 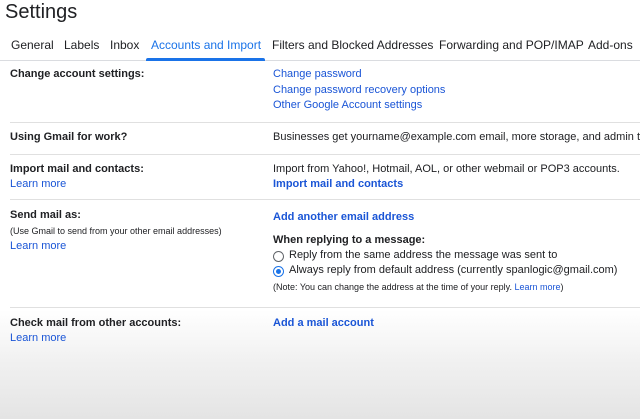 What do you see at coordinates (38, 246) in the screenshot?
I see `send-as-learn-more-link: Learn more` at bounding box center [38, 246].